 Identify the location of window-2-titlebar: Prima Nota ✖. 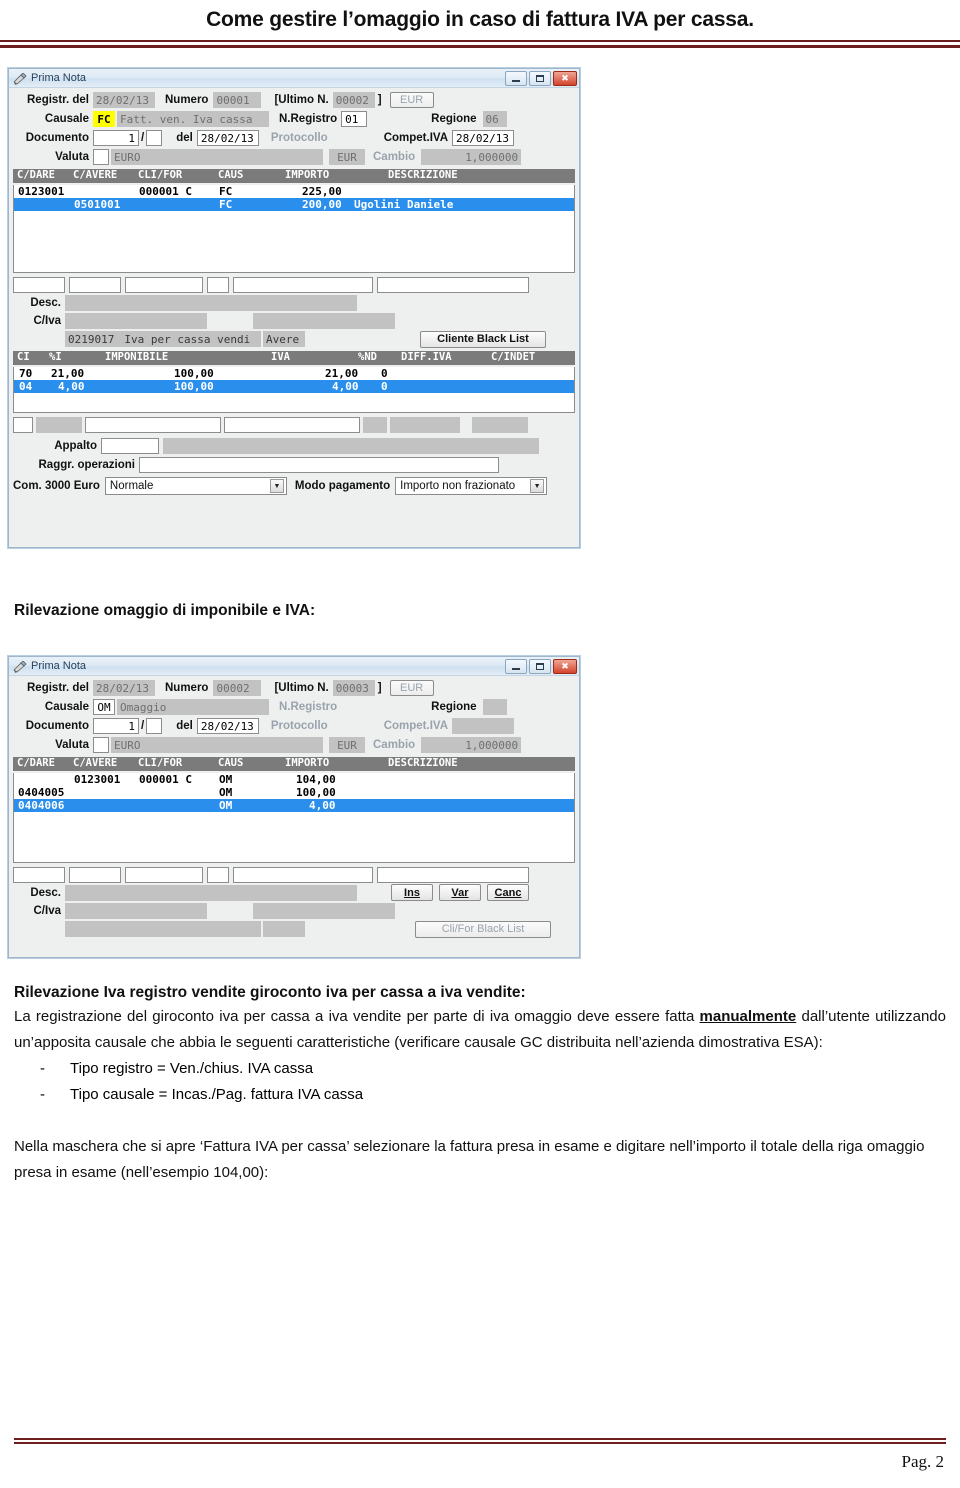
(294, 666).